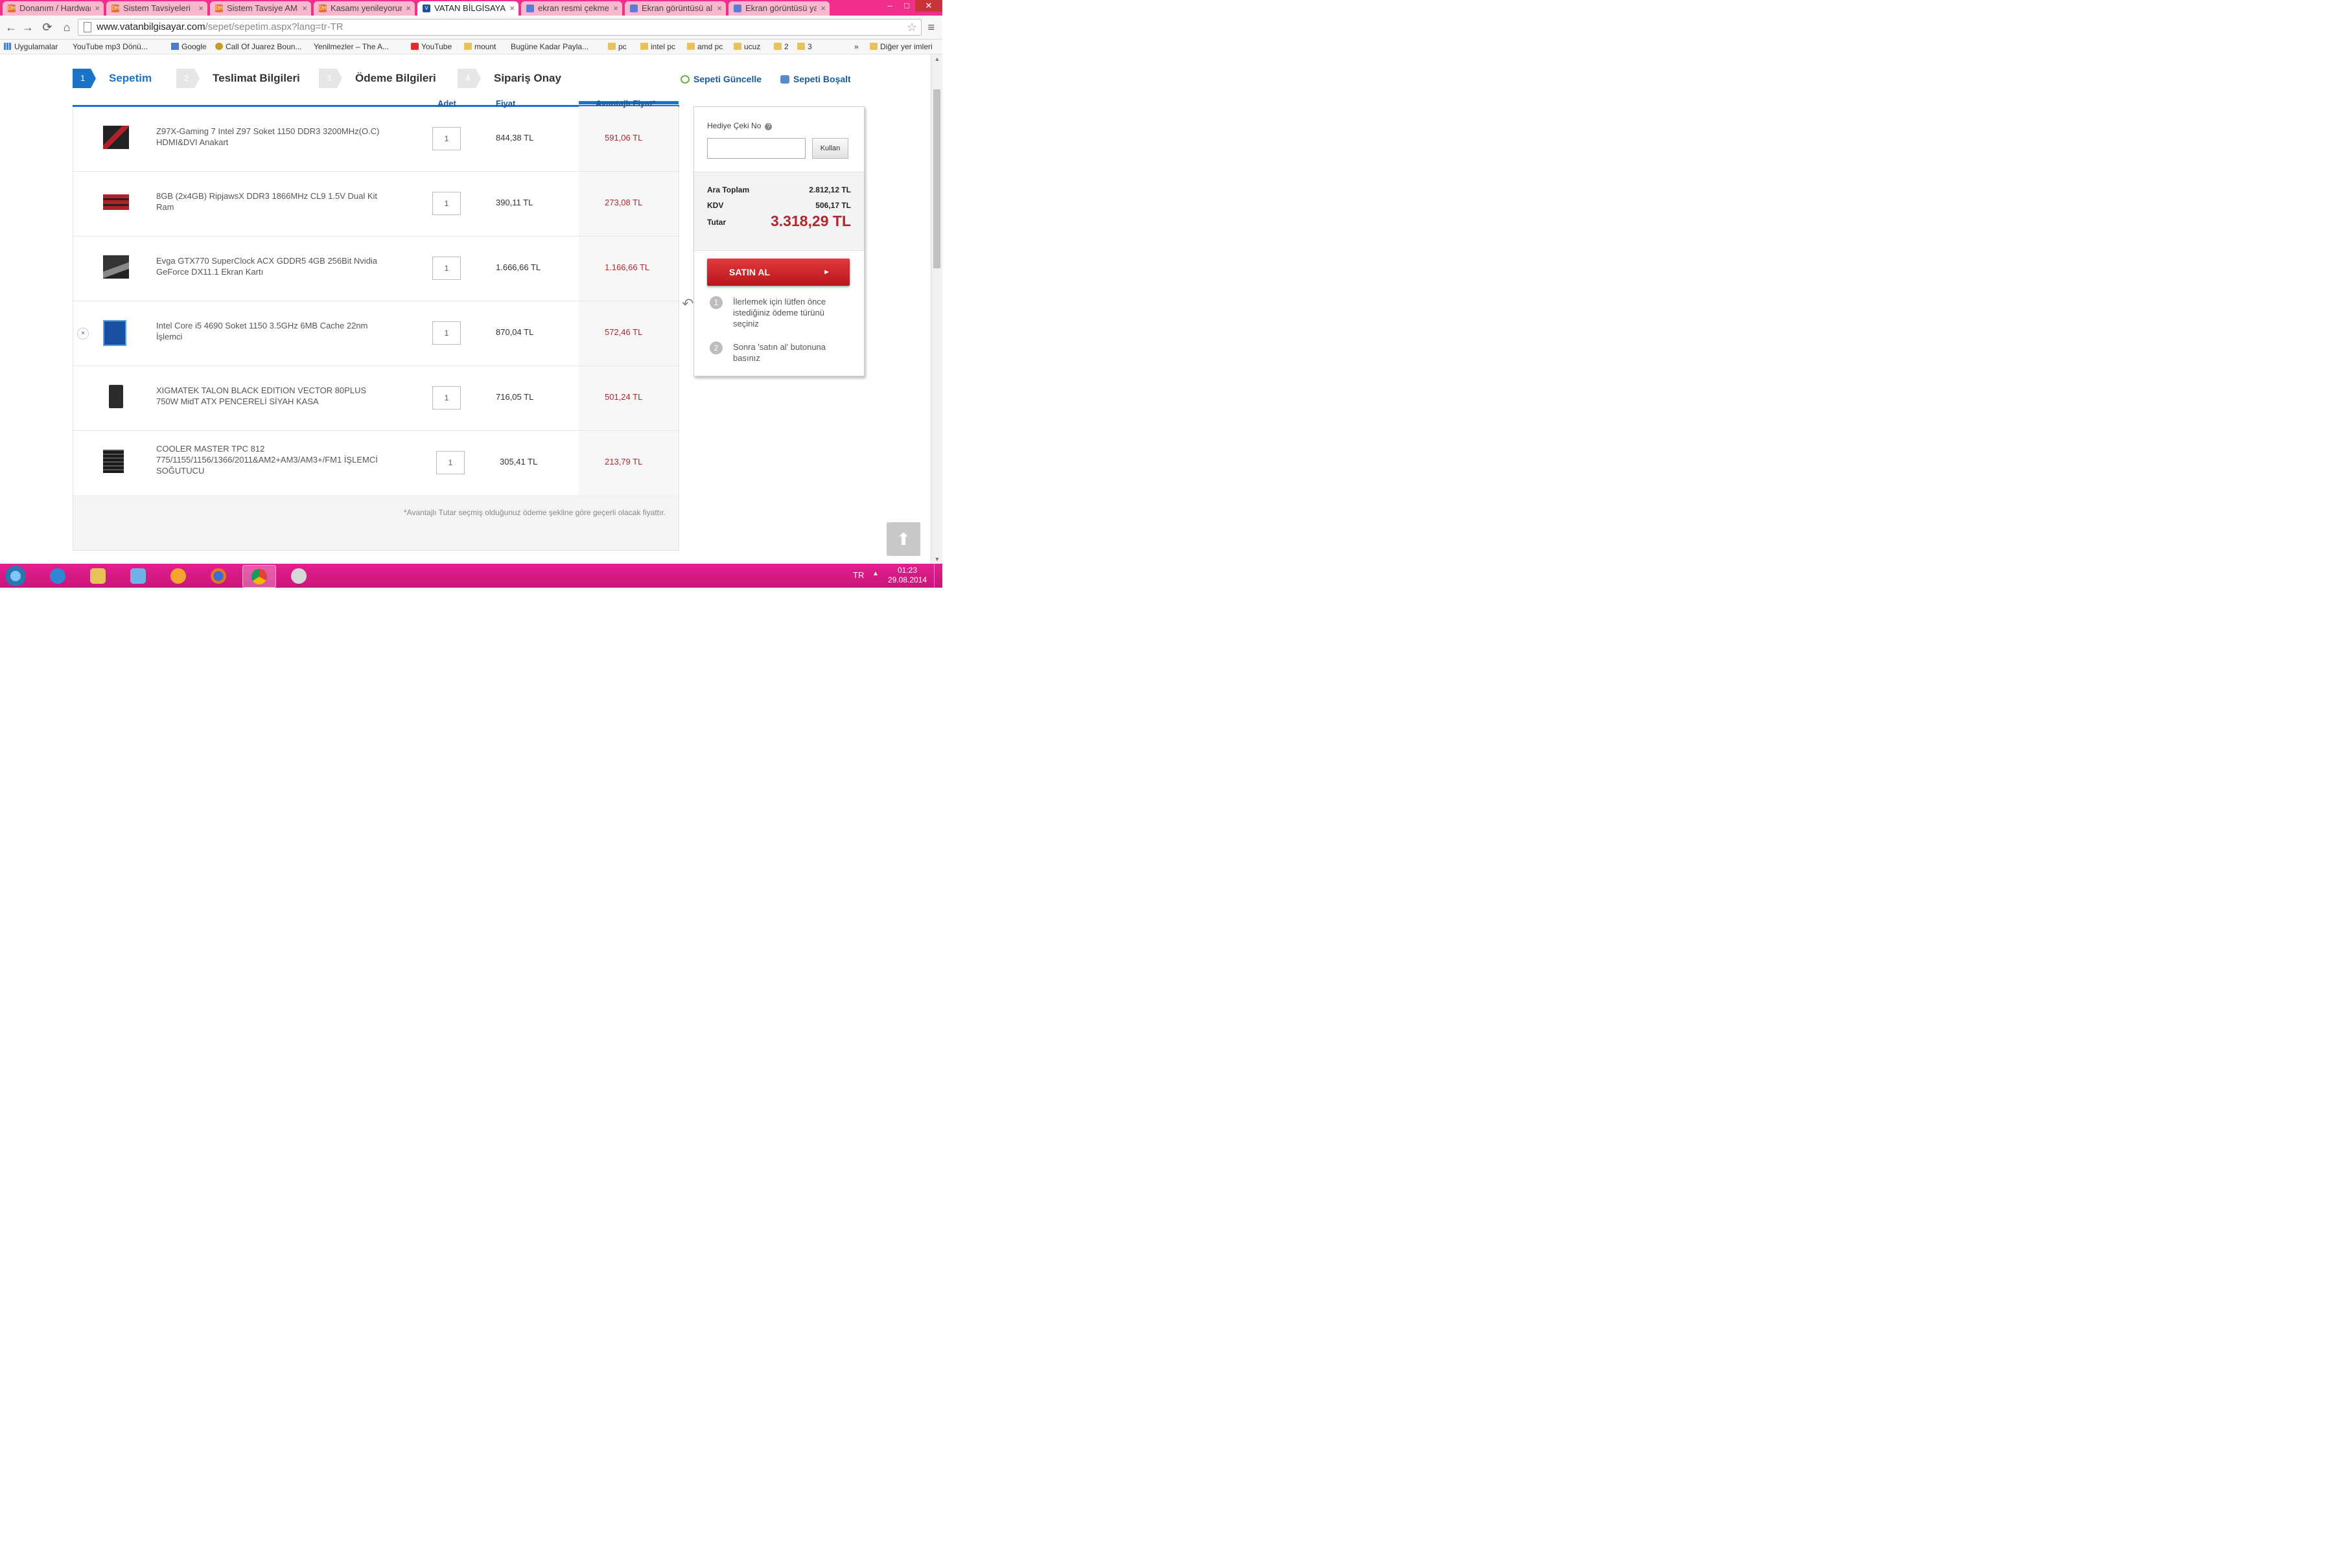  I want to click on bookmark-mount: mount, so click(480, 47).